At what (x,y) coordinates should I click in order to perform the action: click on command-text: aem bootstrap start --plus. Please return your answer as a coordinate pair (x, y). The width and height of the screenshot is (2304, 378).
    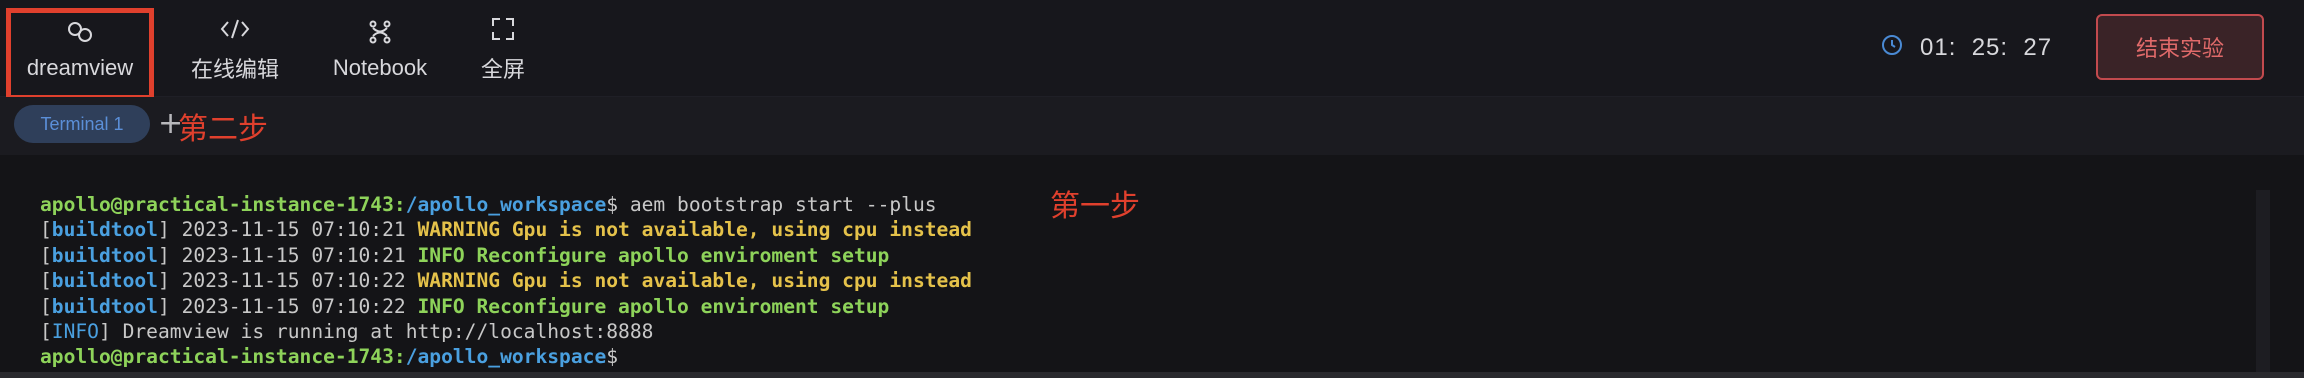
    Looking at the image, I should click on (777, 204).